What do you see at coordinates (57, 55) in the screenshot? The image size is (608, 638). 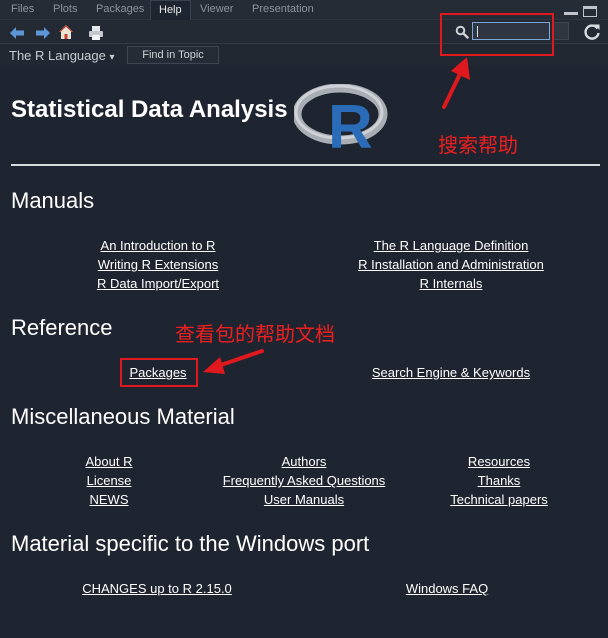 I see `topic-label: The R Language` at bounding box center [57, 55].